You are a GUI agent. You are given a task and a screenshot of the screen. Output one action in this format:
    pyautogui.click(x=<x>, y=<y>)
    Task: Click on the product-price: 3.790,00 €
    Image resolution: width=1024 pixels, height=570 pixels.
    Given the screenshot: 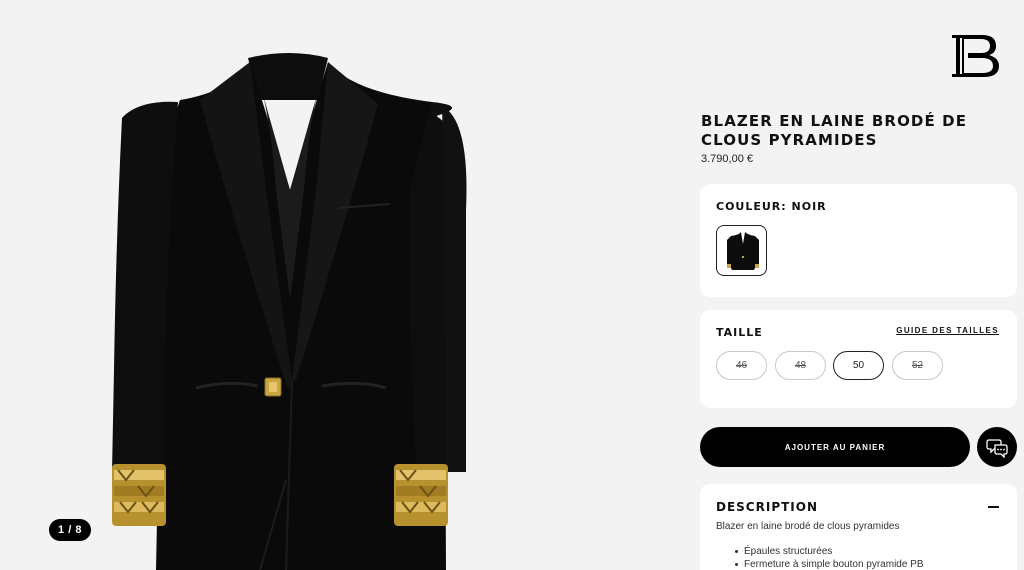 What is the action you would take?
    pyautogui.click(x=727, y=159)
    